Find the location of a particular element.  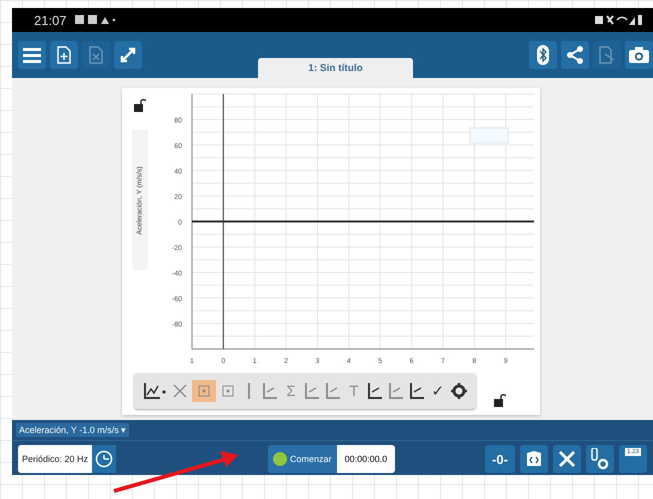

rate-field: Periódico: 20 Hz is located at coordinates (67, 459).